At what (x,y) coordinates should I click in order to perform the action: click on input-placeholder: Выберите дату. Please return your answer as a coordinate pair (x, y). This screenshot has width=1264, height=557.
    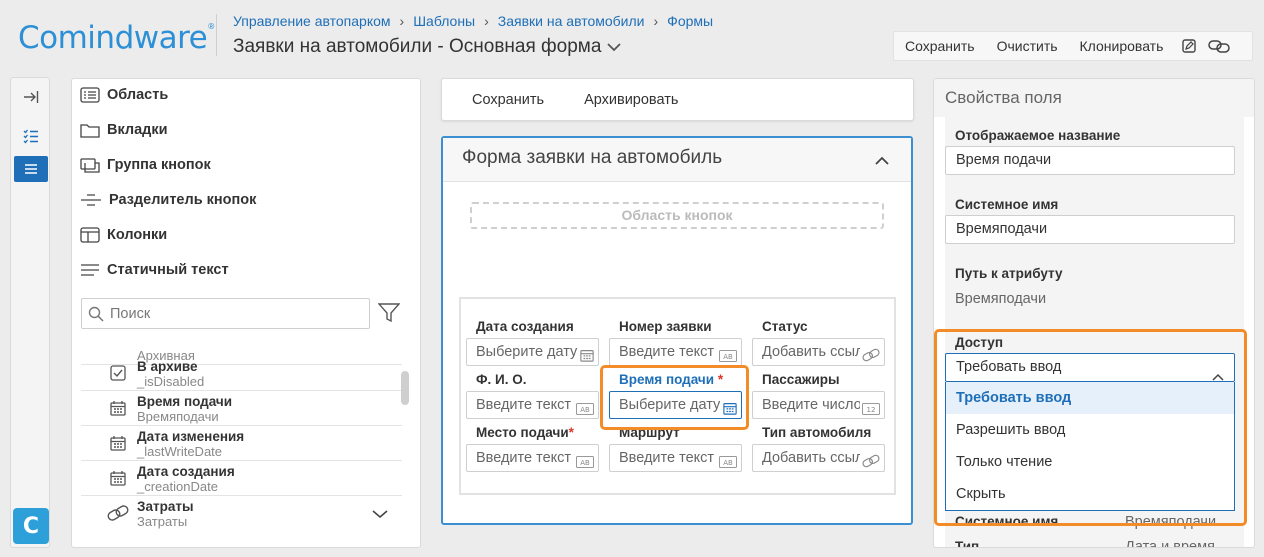
    Looking at the image, I should click on (527, 352).